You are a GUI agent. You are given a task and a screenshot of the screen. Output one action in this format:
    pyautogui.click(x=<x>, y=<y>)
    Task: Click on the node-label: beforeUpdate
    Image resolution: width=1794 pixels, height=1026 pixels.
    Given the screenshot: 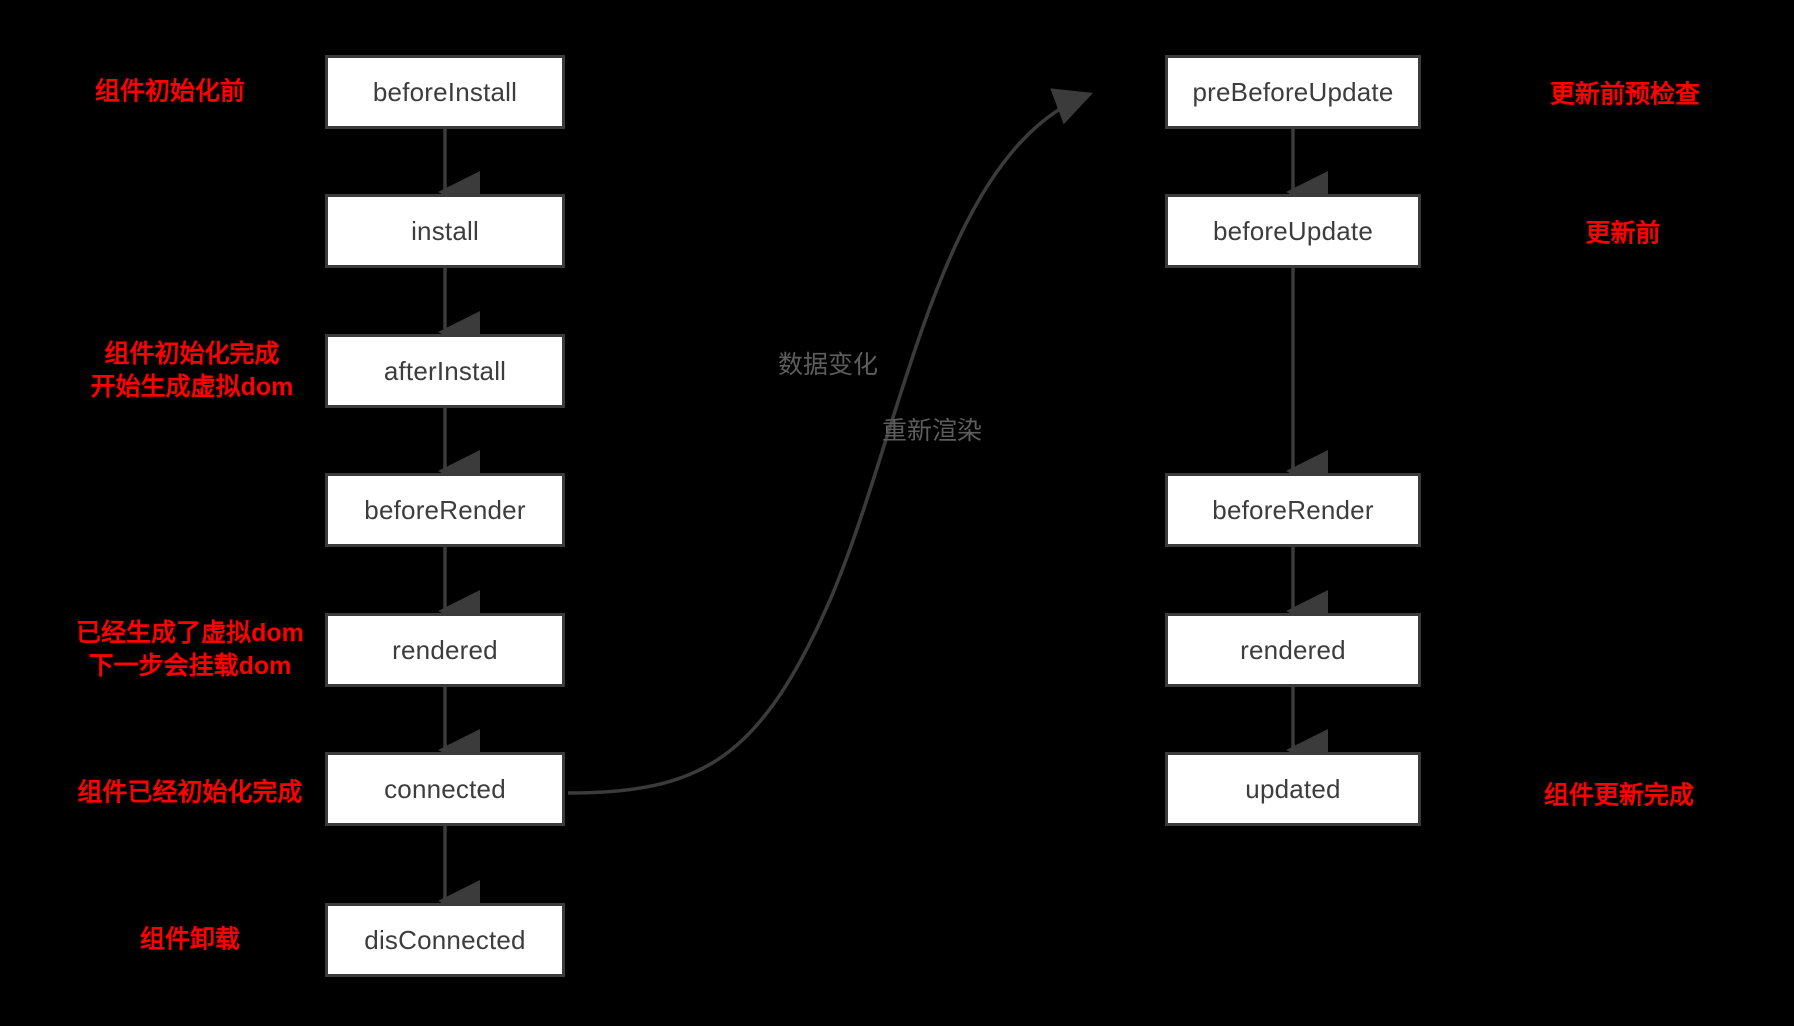 What is the action you would take?
    pyautogui.click(x=1293, y=230)
    